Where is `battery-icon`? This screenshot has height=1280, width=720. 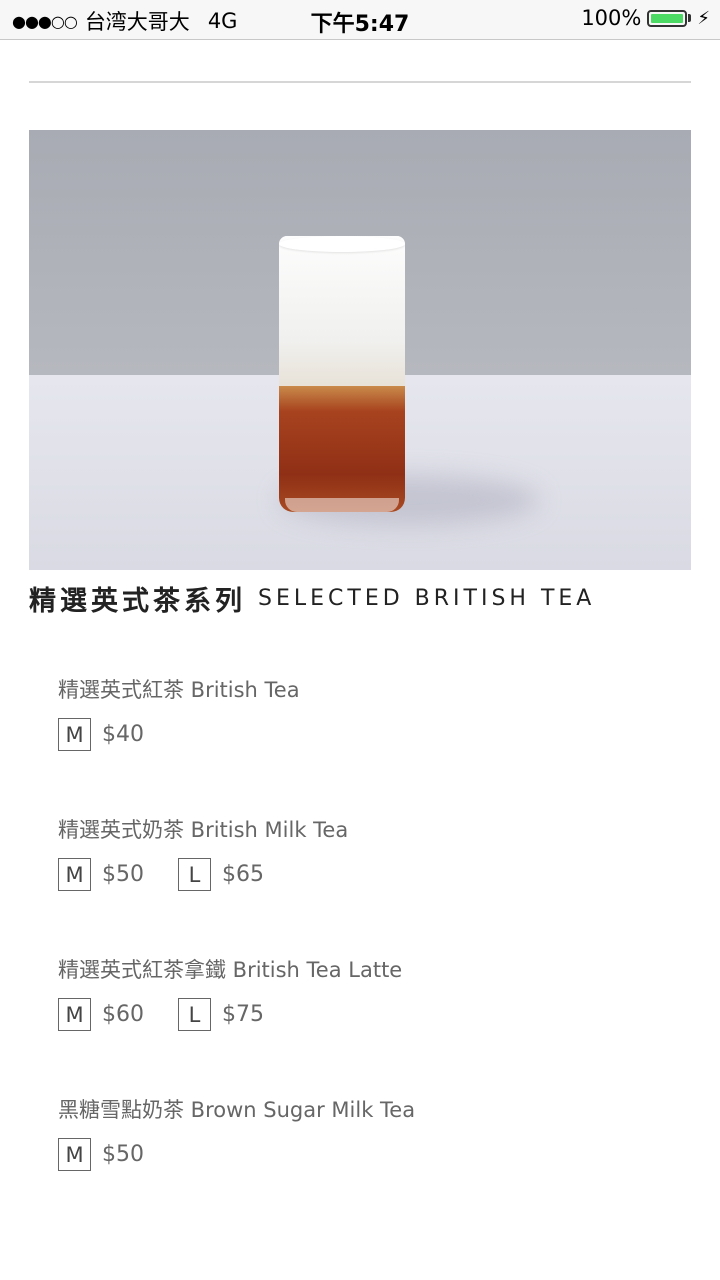 battery-icon is located at coordinates (667, 18).